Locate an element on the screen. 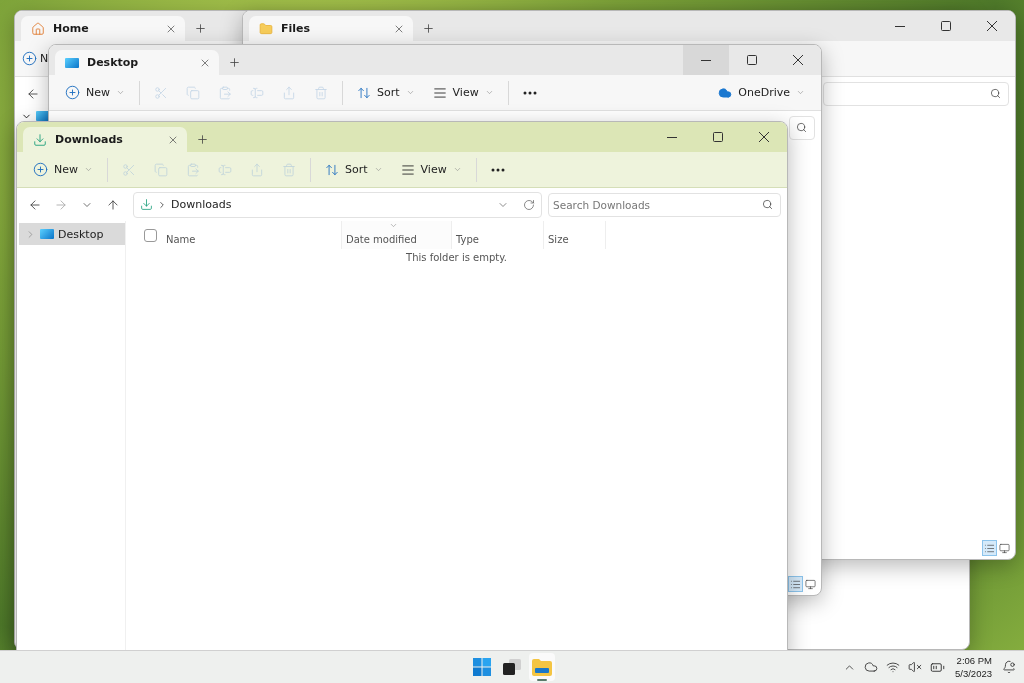  onedrive-button: OneDrive is located at coordinates (761, 92).